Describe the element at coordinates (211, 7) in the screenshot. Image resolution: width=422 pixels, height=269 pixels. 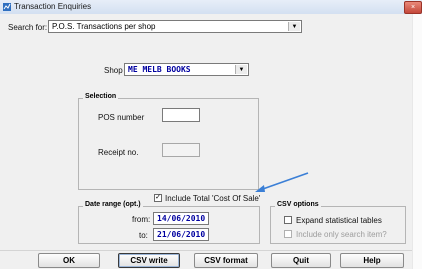
I see `title-bar: Transaction Enquiries ×` at that location.